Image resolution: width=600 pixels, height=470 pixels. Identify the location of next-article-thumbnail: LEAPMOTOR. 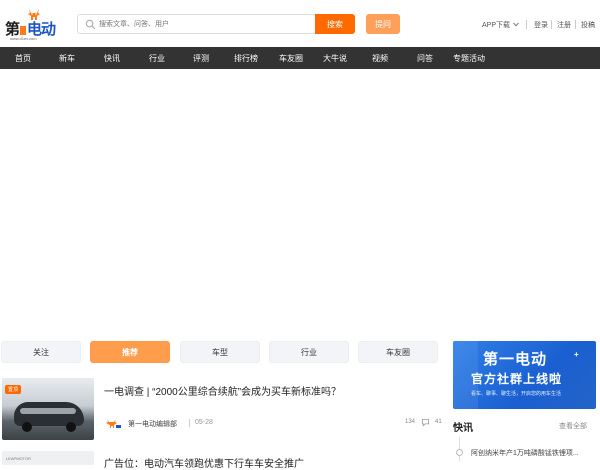
(48, 458).